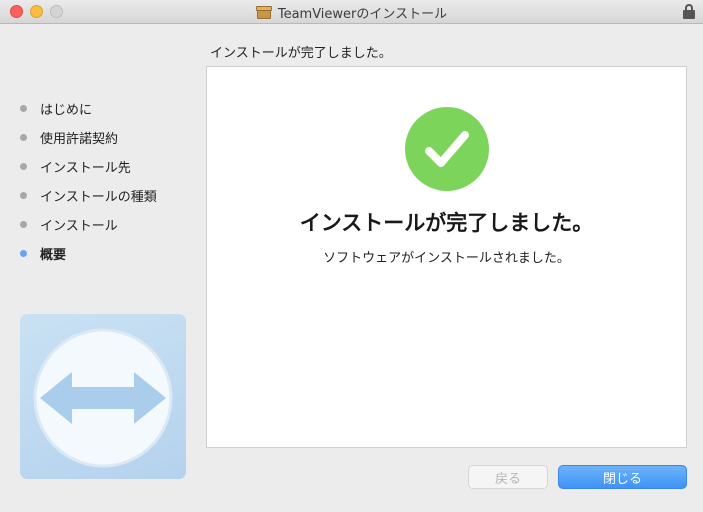 Image resolution: width=703 pixels, height=512 pixels. What do you see at coordinates (301, 53) in the screenshot?
I see `page-heading: インストールが完了しました。` at bounding box center [301, 53].